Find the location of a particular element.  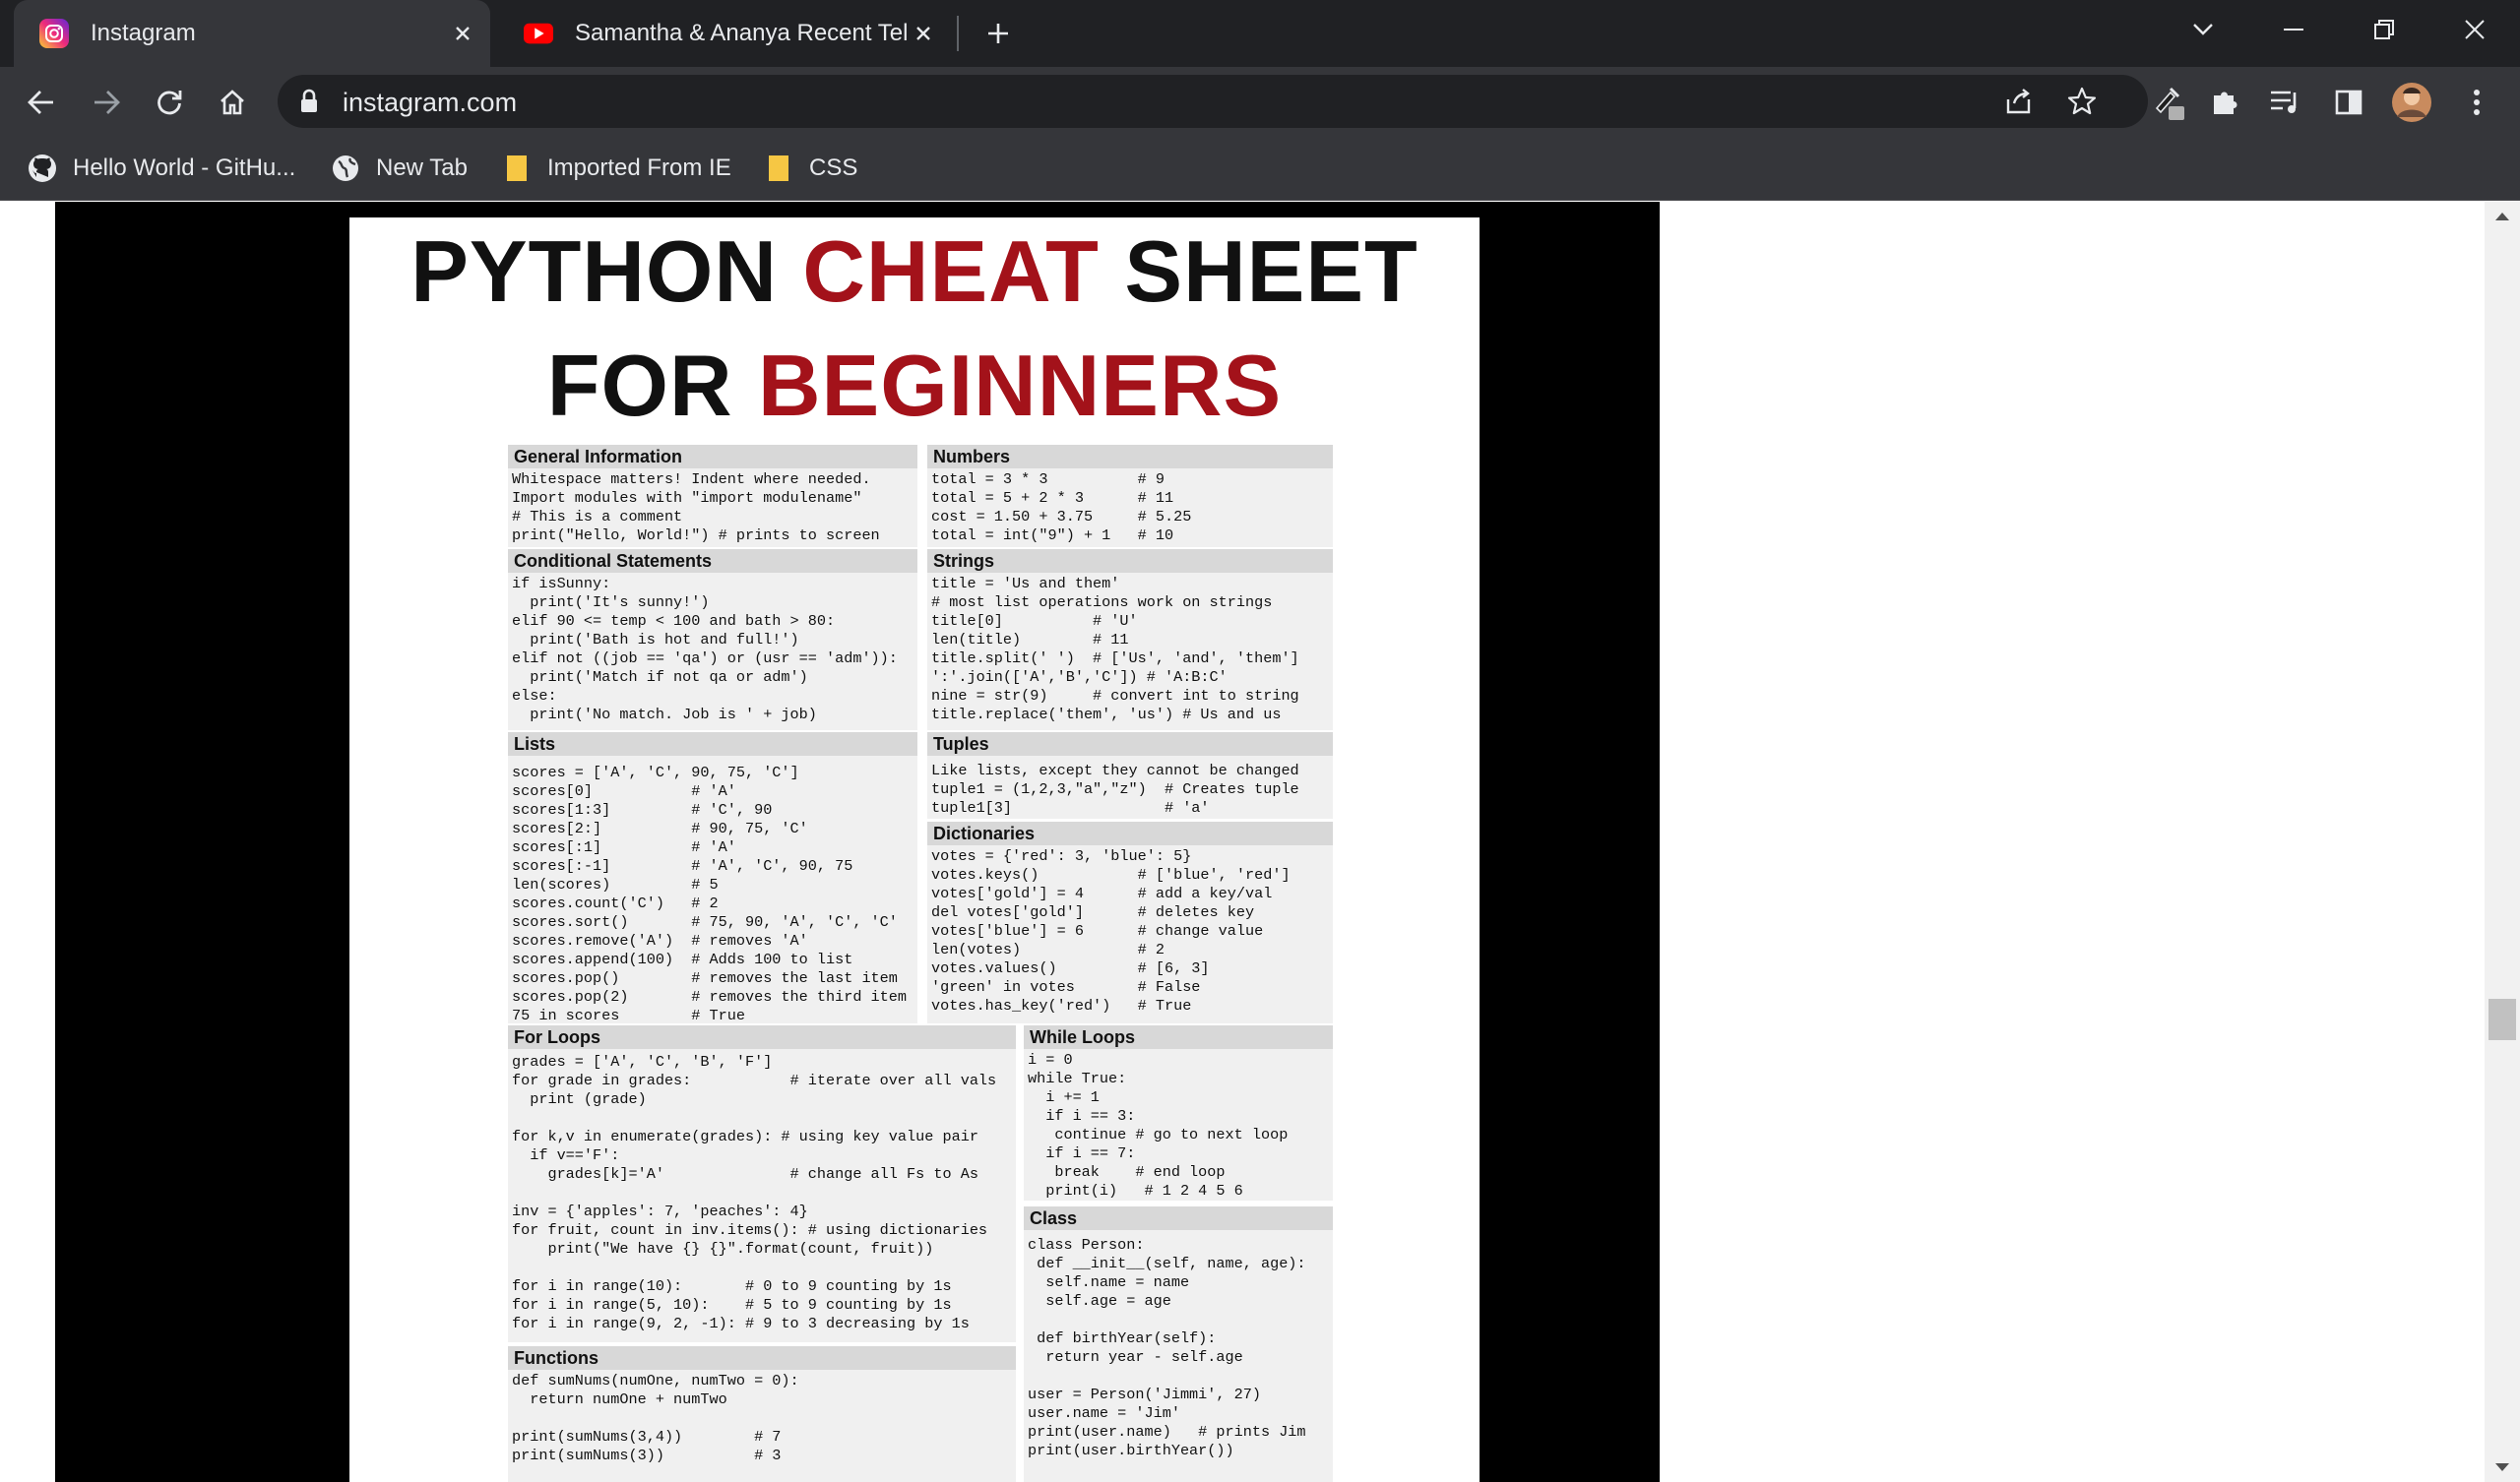

bookmark-folder-css: CSS is located at coordinates (810, 168).